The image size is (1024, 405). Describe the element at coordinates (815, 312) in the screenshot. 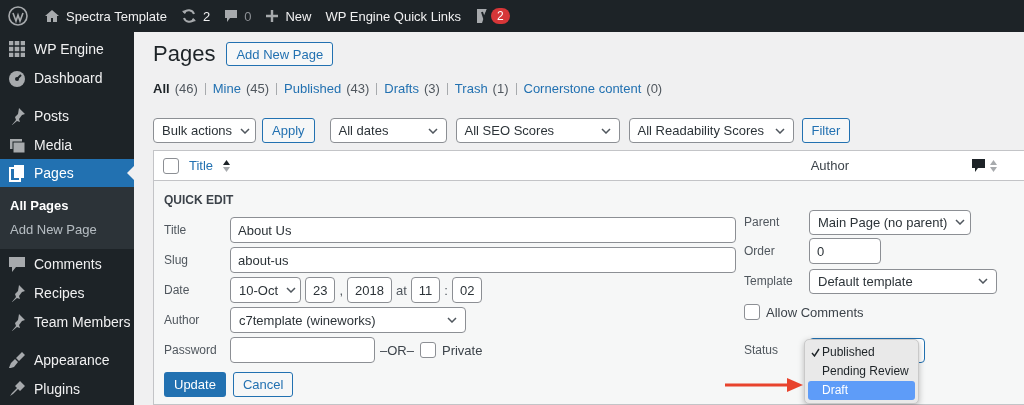

I see `allow-comments-label: Allow Comments` at that location.